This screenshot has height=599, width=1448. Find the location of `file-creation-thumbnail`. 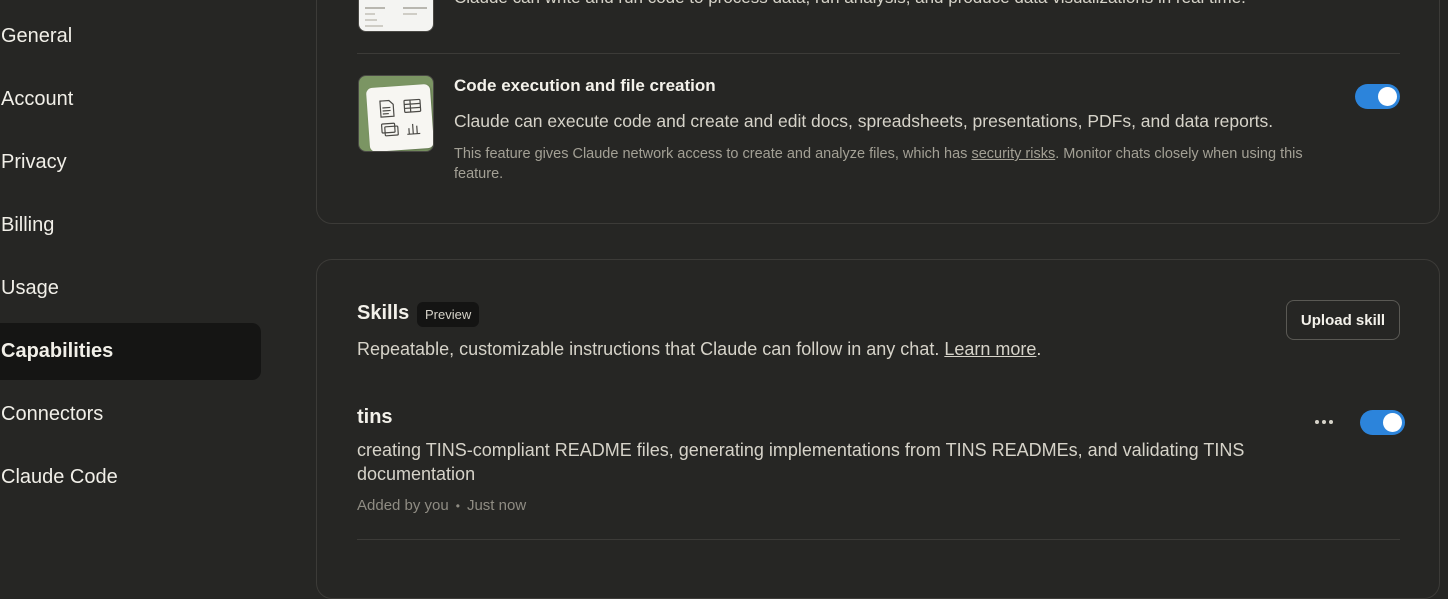

file-creation-thumbnail is located at coordinates (396, 113).